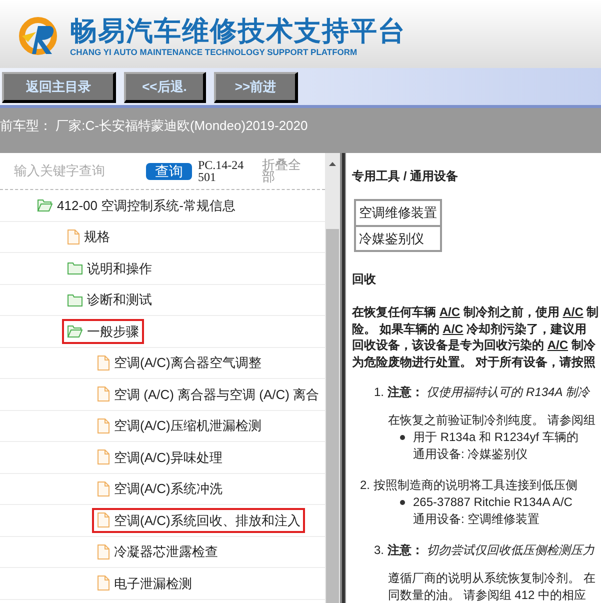 The width and height of the screenshot is (601, 603). Describe the element at coordinates (482, 392) in the screenshot. I see `step-heading: 1. 注意： 仅使用福特认可的 R134A 制冷` at that location.